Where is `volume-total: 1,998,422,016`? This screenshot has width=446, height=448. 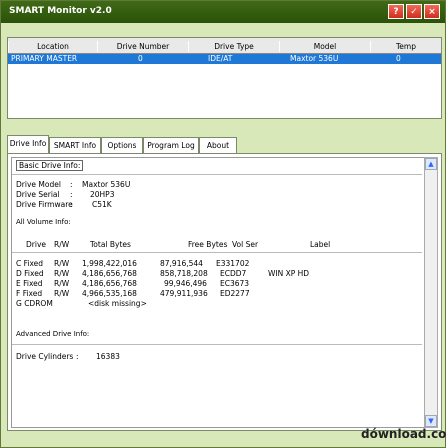 volume-total: 1,998,422,016 is located at coordinates (109, 263).